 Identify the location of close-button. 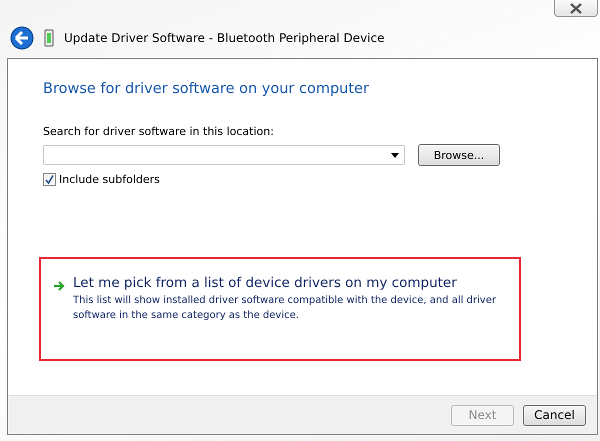
(576, 8).